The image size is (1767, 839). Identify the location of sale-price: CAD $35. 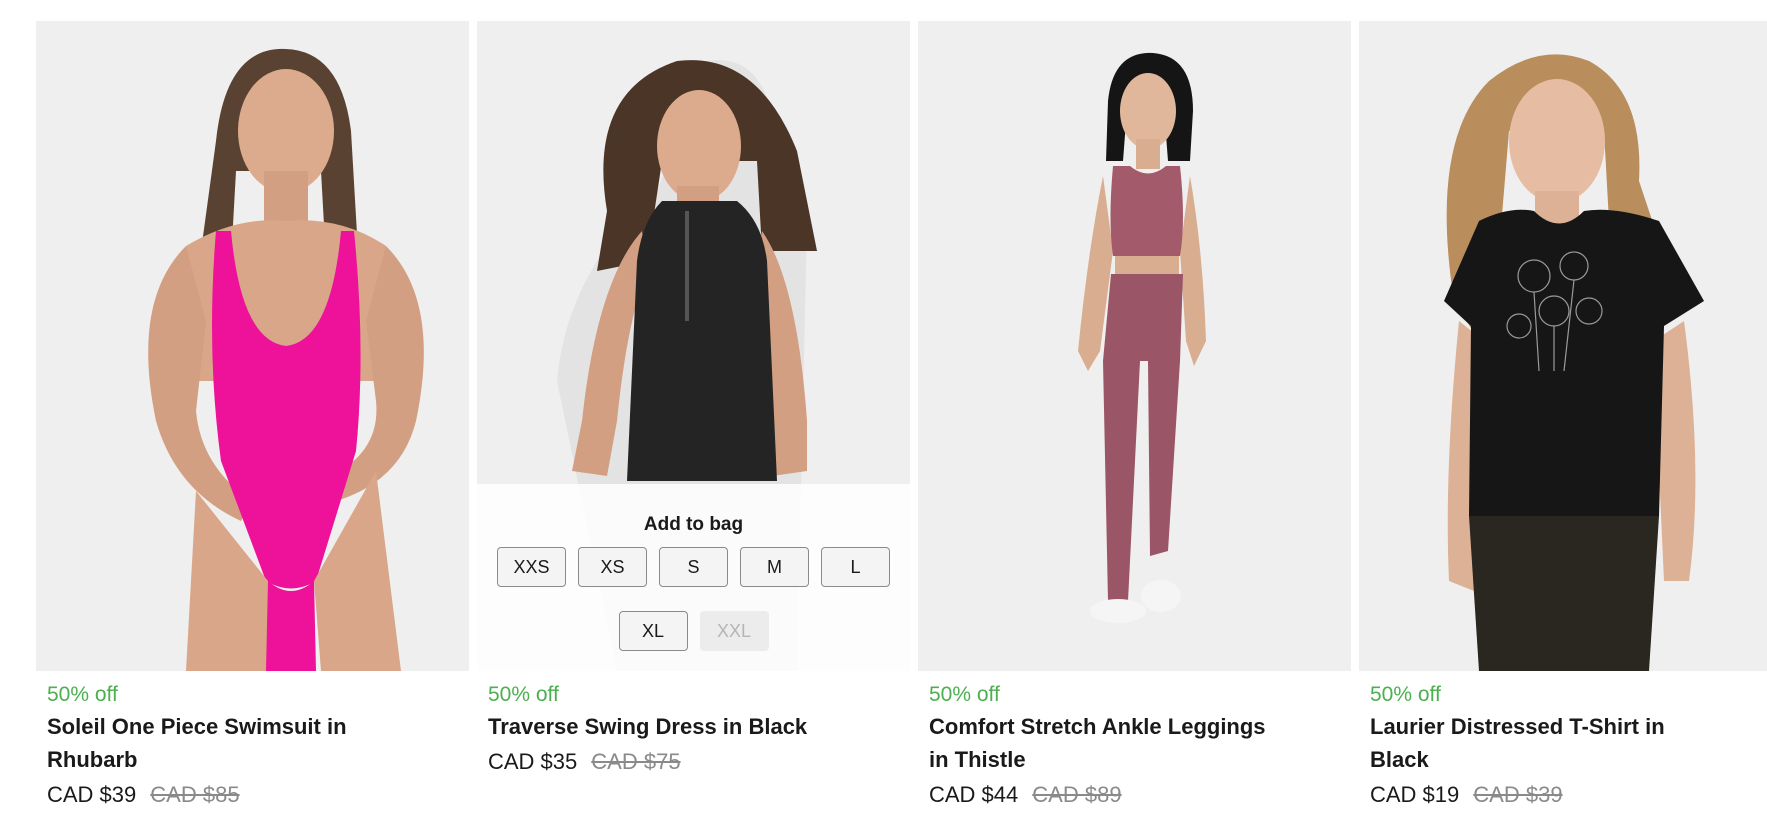
(533, 761).